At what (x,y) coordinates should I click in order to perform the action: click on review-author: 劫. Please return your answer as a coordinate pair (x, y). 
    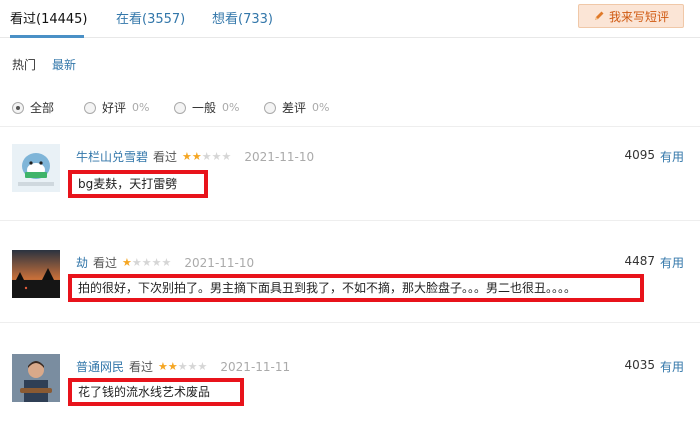
    Looking at the image, I should click on (82, 262).